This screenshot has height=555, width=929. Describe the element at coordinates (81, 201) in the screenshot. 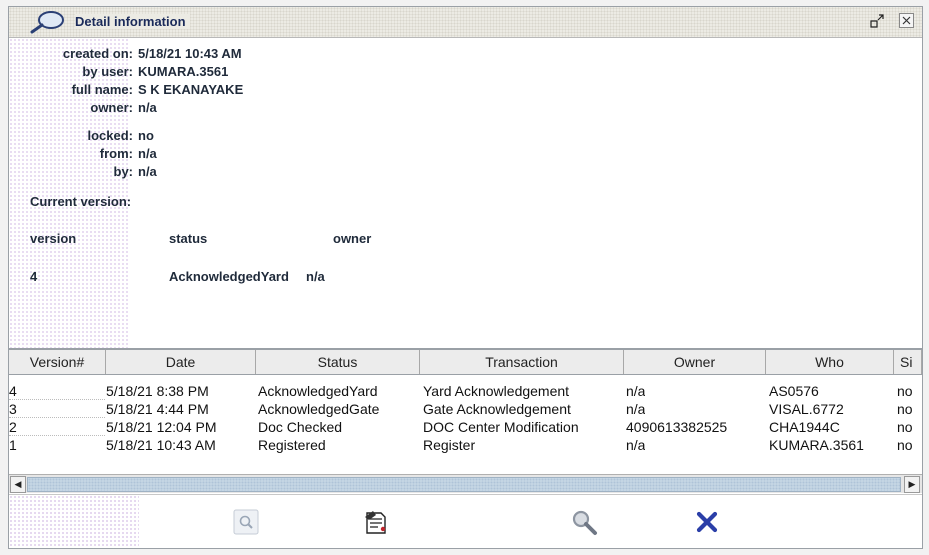

I see `current-version-heading: Current version:` at that location.